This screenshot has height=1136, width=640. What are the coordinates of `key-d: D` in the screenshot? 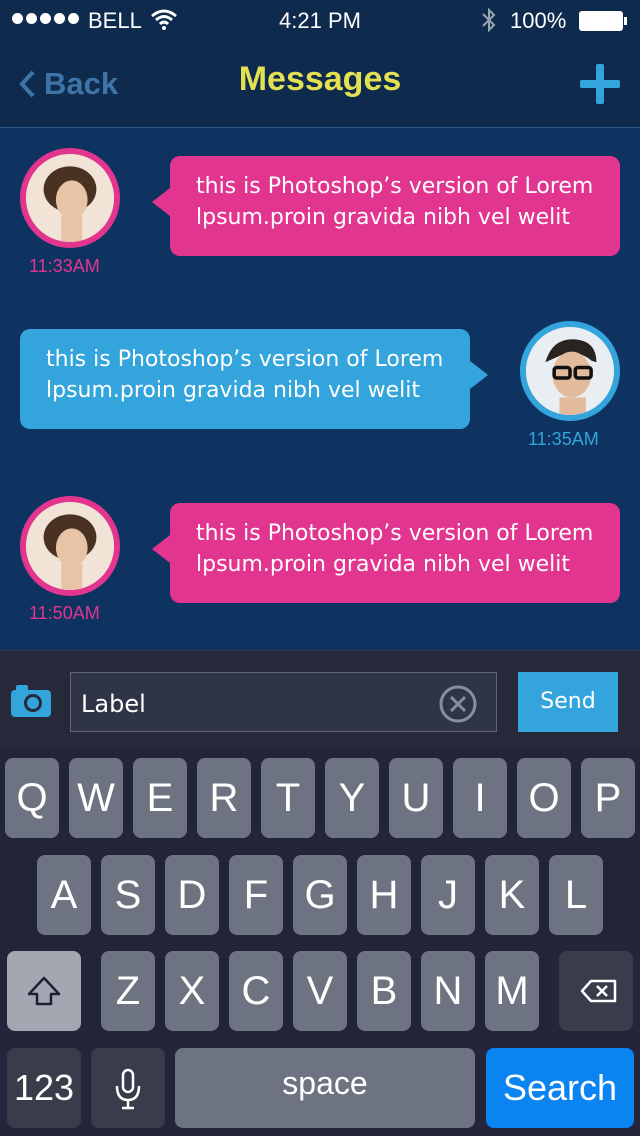 It's located at (192, 895).